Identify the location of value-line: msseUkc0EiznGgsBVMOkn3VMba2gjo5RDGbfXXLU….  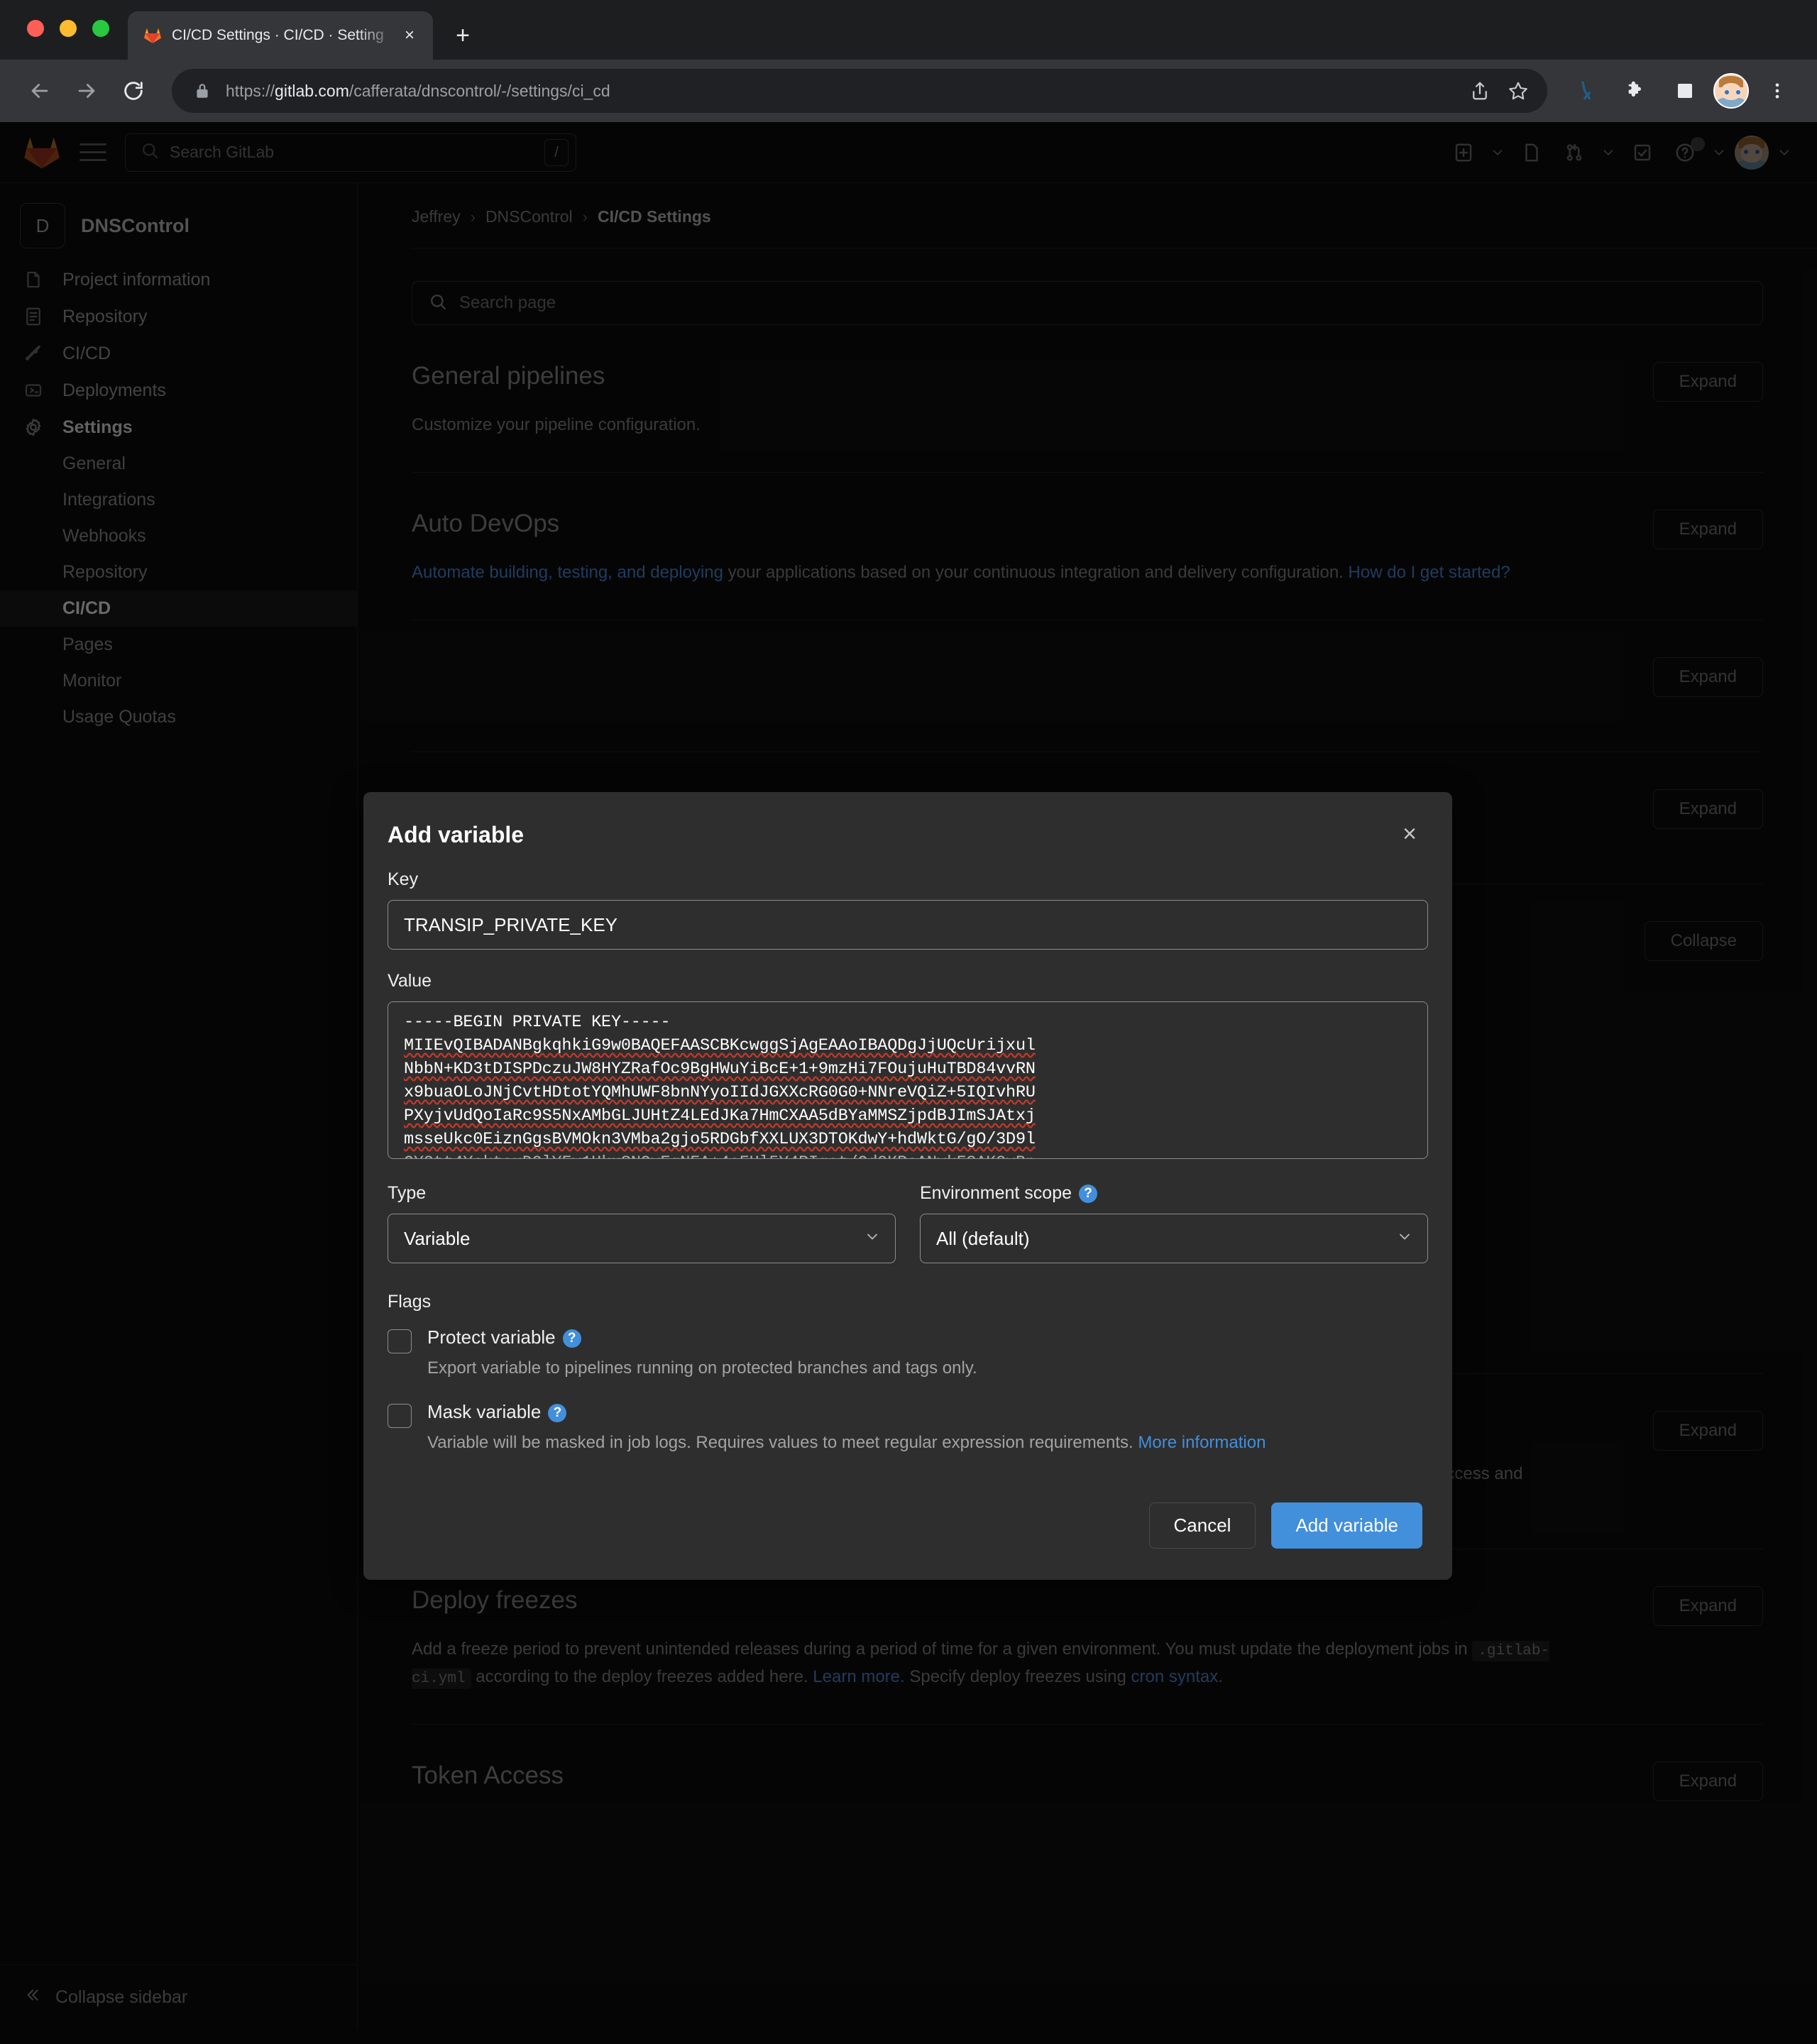
(720, 1139).